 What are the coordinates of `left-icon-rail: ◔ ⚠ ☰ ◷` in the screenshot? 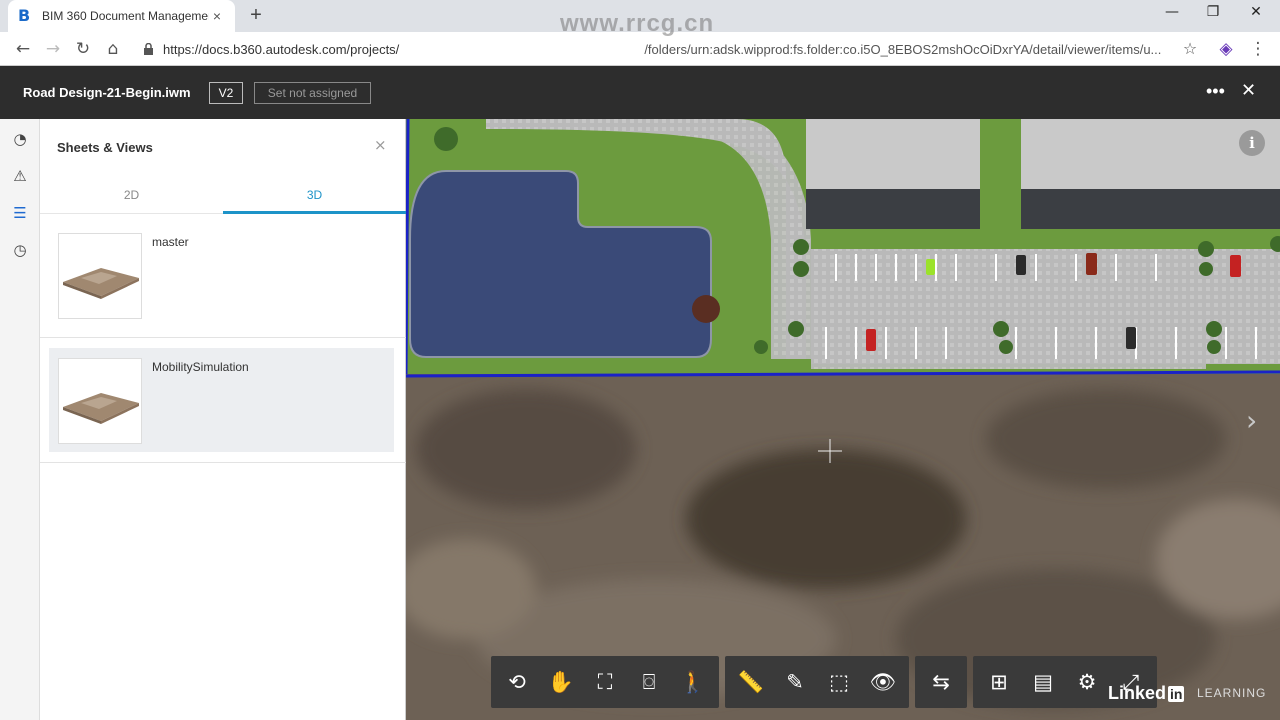 It's located at (20, 419).